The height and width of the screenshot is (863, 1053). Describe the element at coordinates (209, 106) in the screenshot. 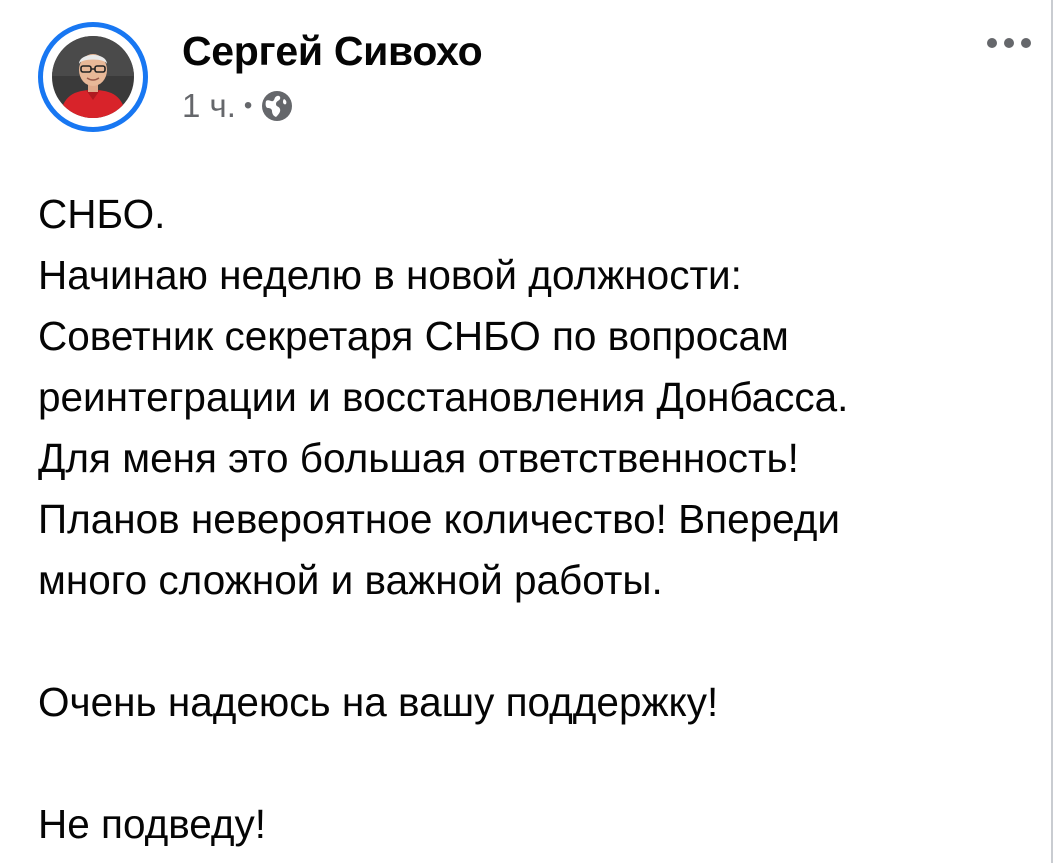

I see `post-timestamp: 1 ч.` at that location.